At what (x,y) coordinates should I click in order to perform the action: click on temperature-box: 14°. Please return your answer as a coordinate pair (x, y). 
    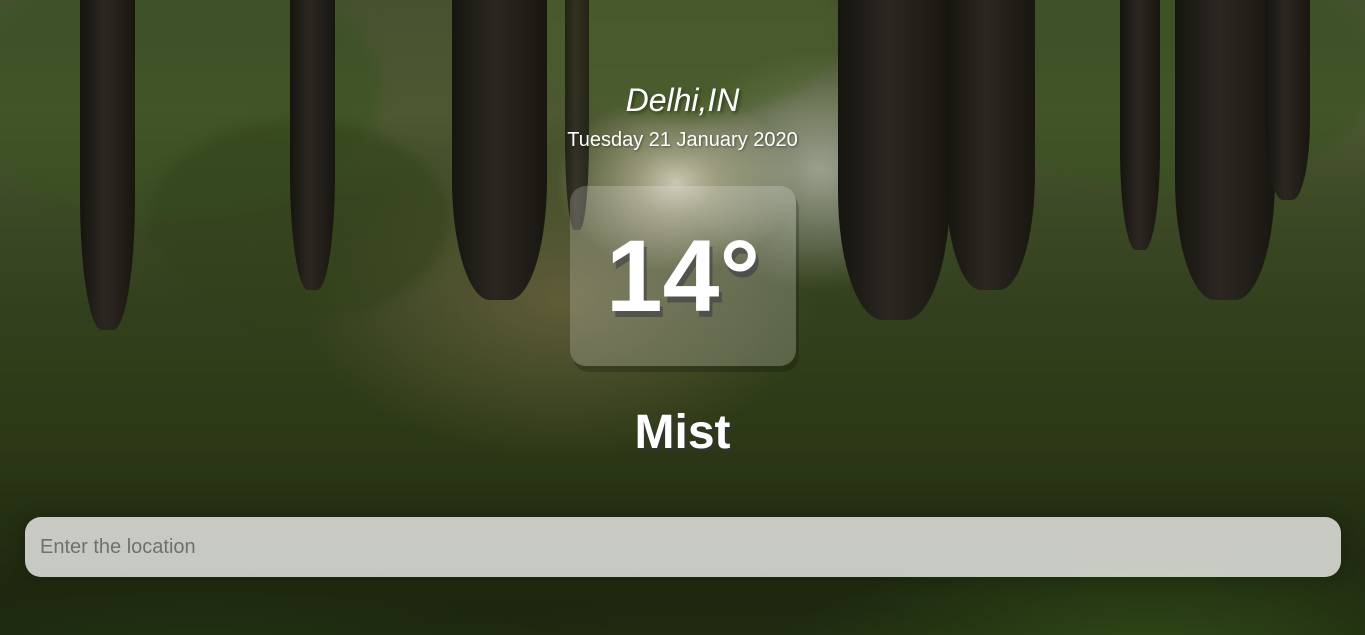
    Looking at the image, I should click on (683, 276).